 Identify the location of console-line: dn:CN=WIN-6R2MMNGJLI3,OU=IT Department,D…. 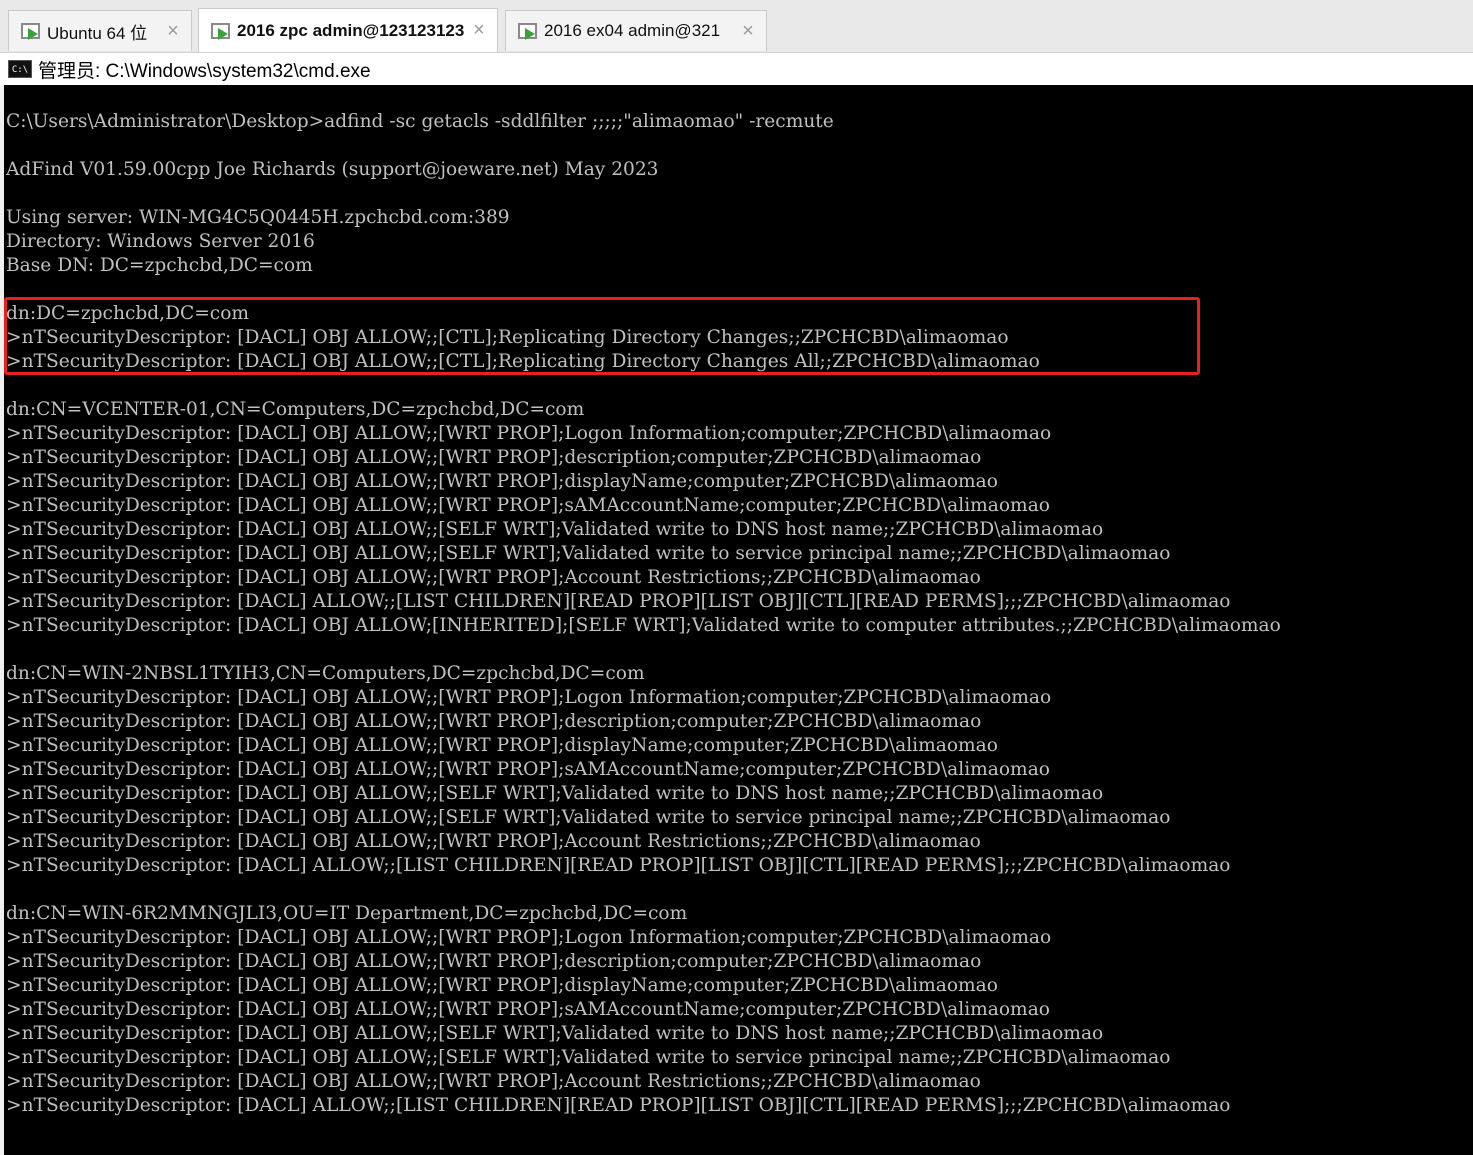
(347, 913).